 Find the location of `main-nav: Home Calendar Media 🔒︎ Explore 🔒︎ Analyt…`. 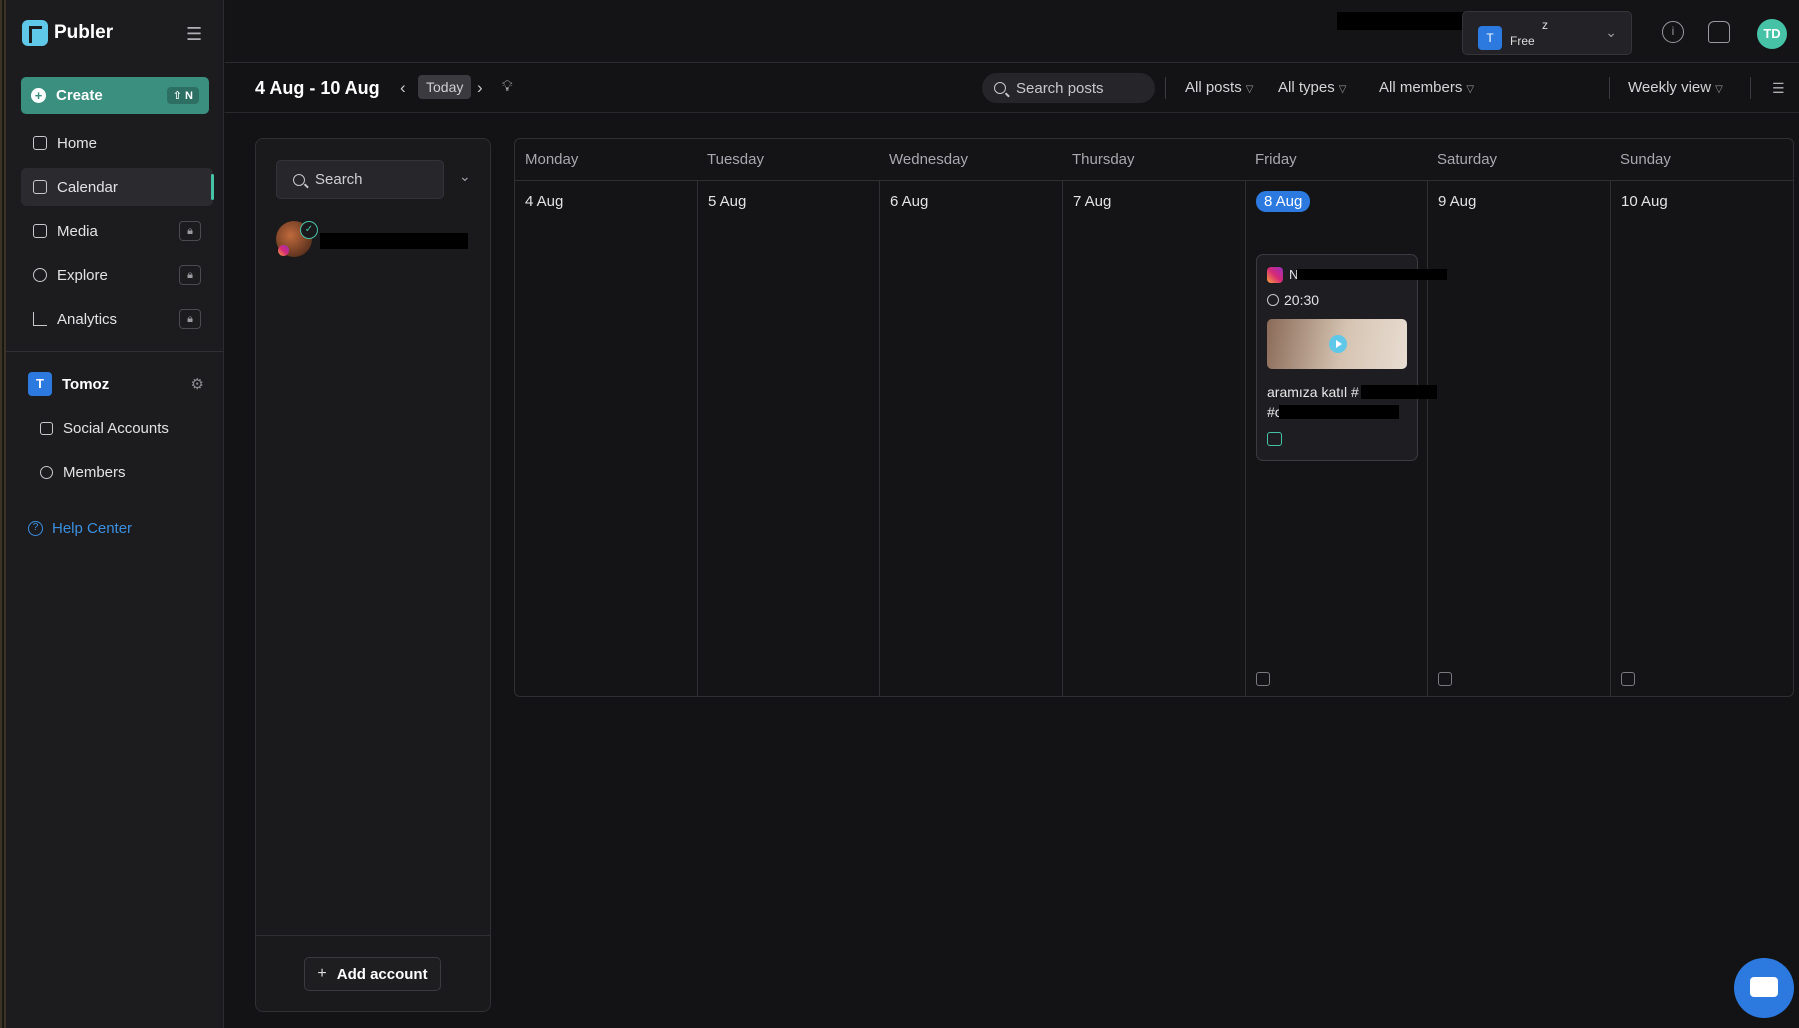

main-nav: Home Calendar Media 🔒︎ Explore 🔒︎ Analyt… is located at coordinates (117, 234).